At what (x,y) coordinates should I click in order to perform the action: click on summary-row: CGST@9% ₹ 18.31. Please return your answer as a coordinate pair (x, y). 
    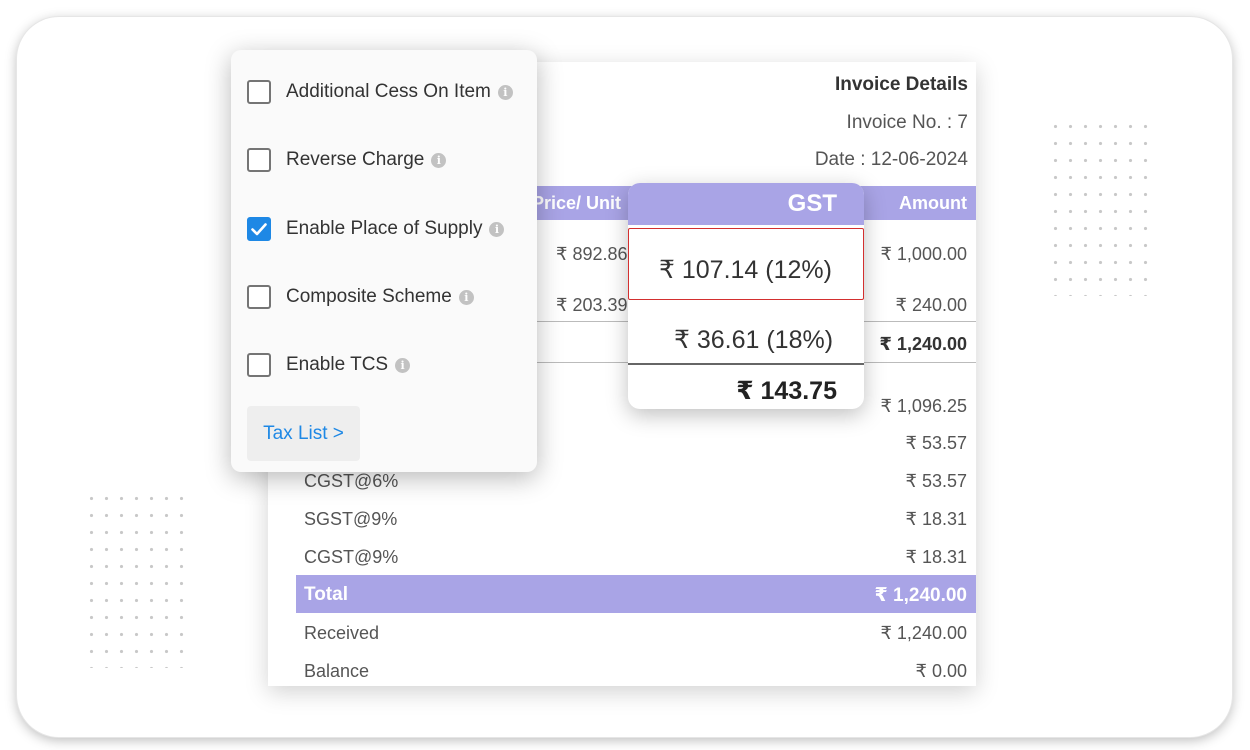
    Looking at the image, I should click on (636, 557).